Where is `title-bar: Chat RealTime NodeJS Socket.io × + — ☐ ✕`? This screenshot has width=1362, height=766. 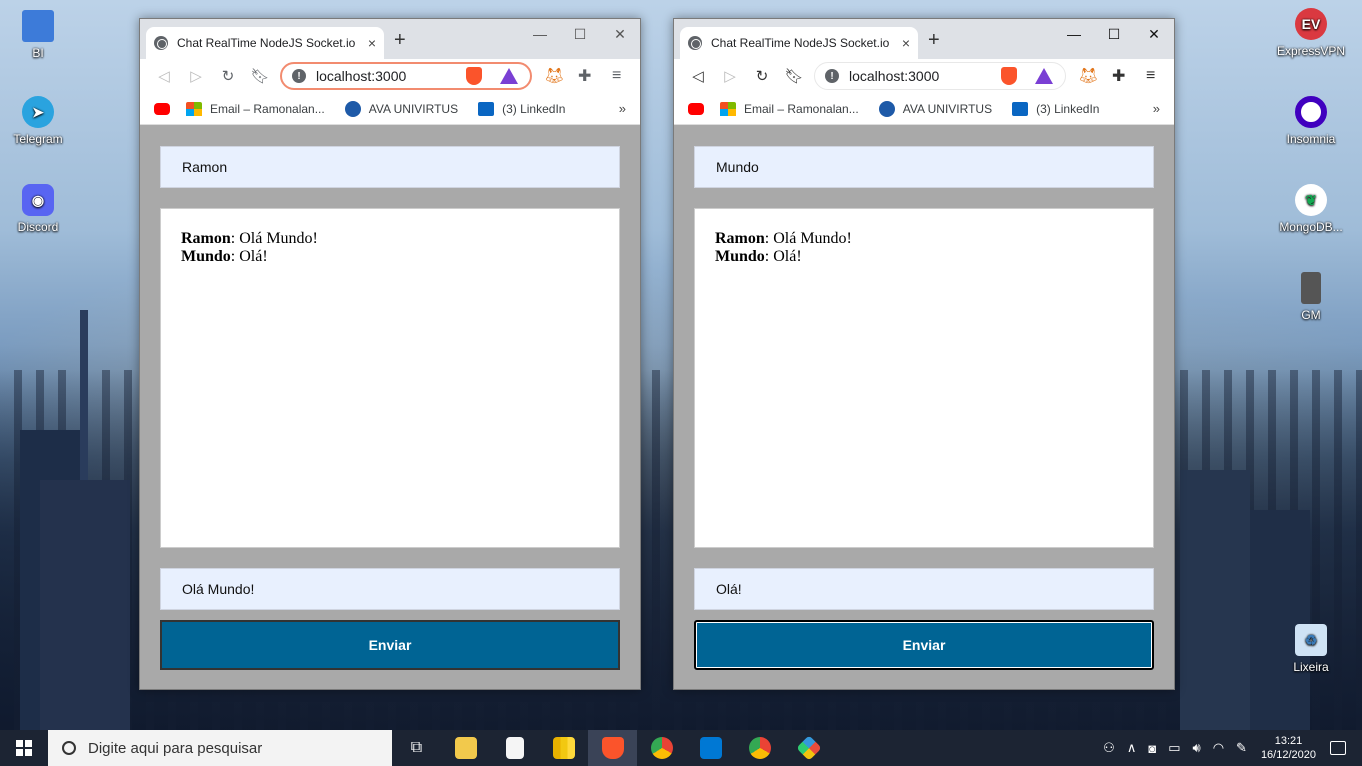 title-bar: Chat RealTime NodeJS Socket.io × + — ☐ ✕ is located at coordinates (924, 39).